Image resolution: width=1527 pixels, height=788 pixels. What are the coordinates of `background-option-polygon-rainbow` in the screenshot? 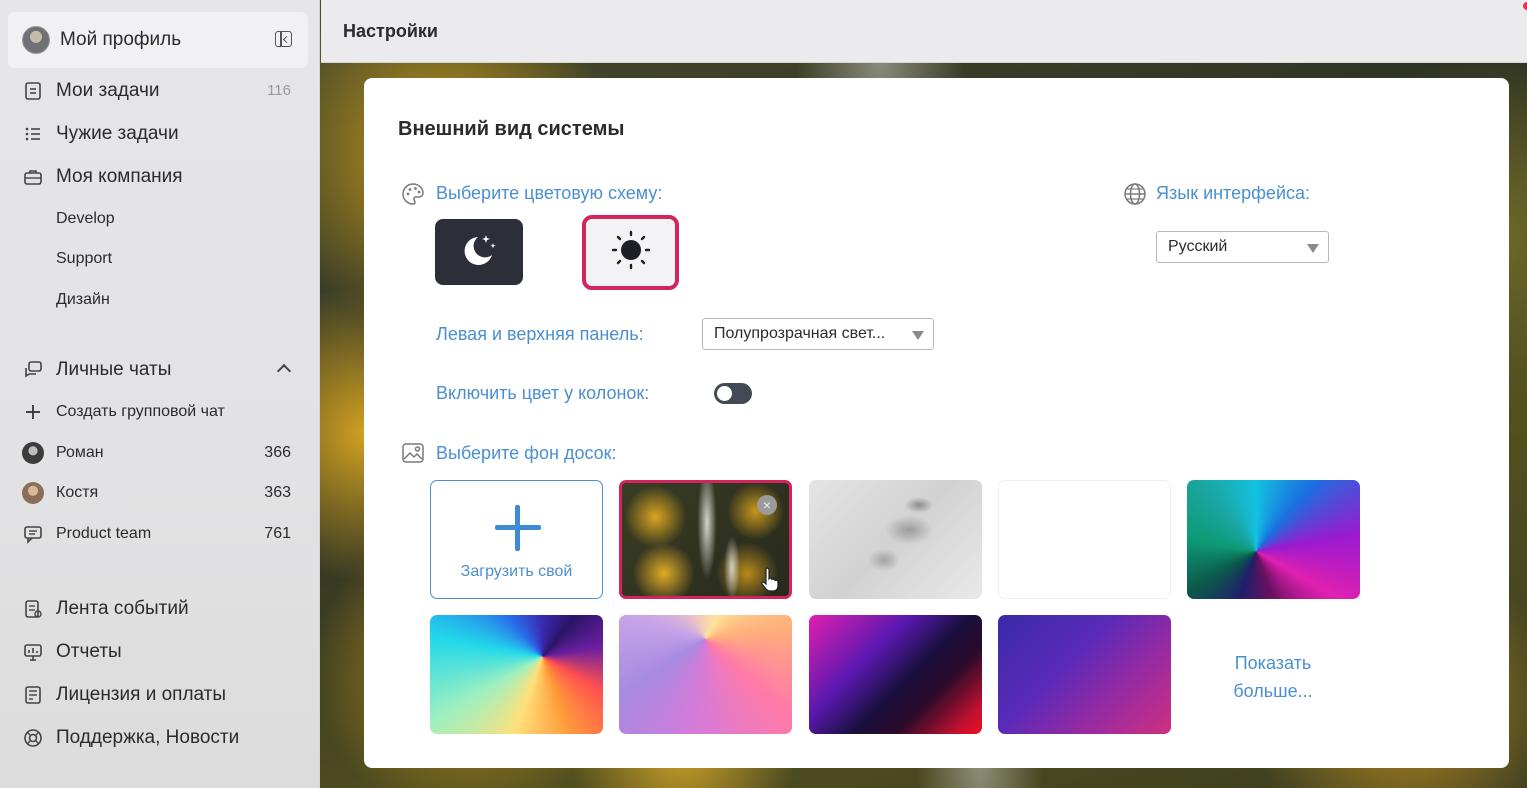 It's located at (516, 674).